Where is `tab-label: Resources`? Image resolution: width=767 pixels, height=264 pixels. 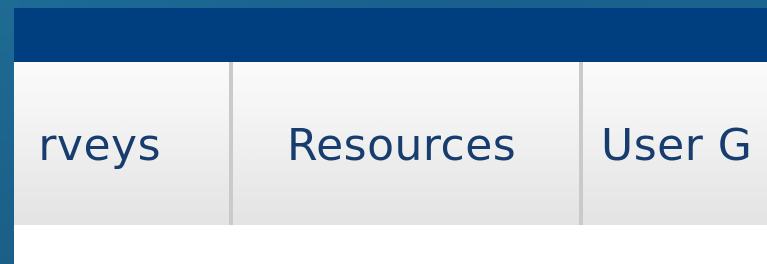
tab-label: Resources is located at coordinates (402, 145).